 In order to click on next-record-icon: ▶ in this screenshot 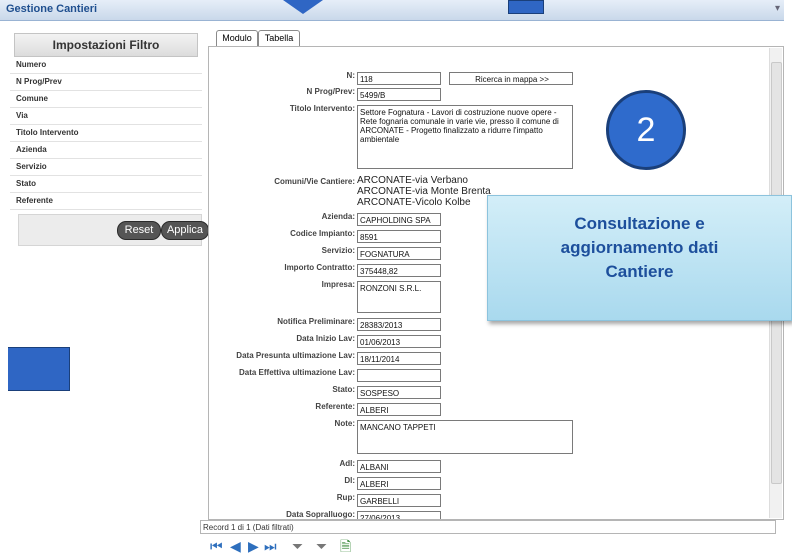, I will do `click(253, 546)`.